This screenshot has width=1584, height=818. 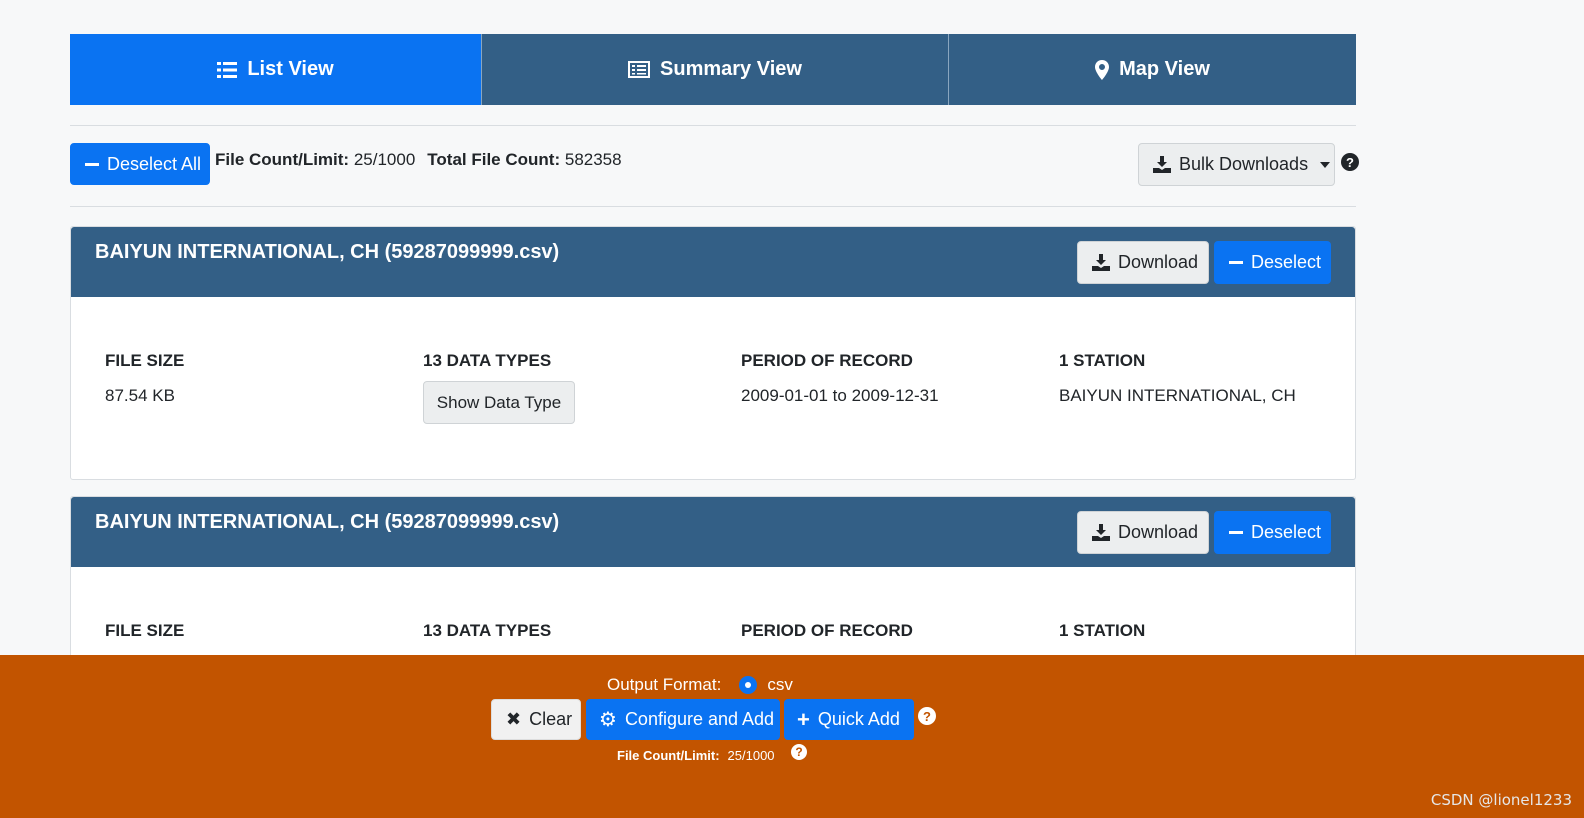 What do you see at coordinates (858, 719) in the screenshot?
I see `quick-add-label: Quick Add` at bounding box center [858, 719].